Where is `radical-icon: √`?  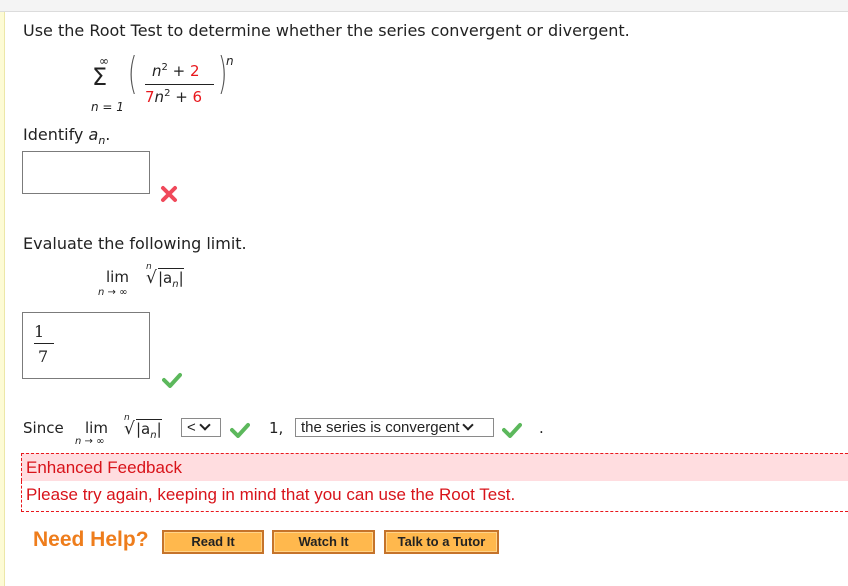 radical-icon: √ is located at coordinates (151, 278).